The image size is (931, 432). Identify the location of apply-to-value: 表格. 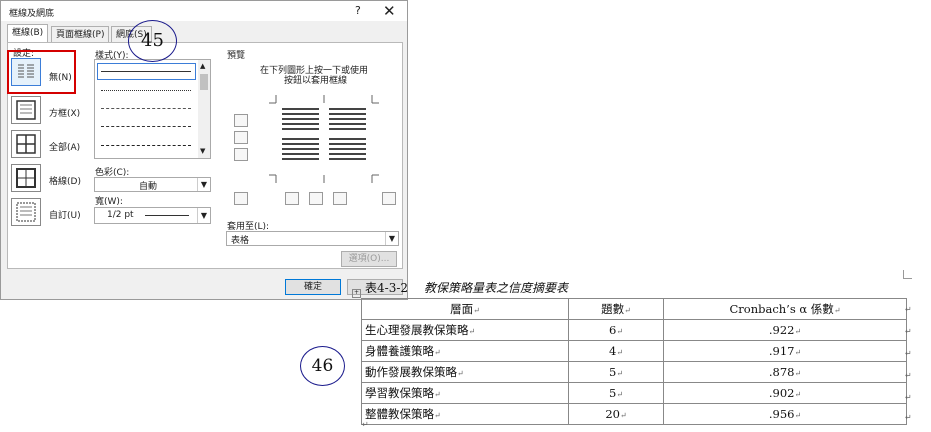
(240, 241).